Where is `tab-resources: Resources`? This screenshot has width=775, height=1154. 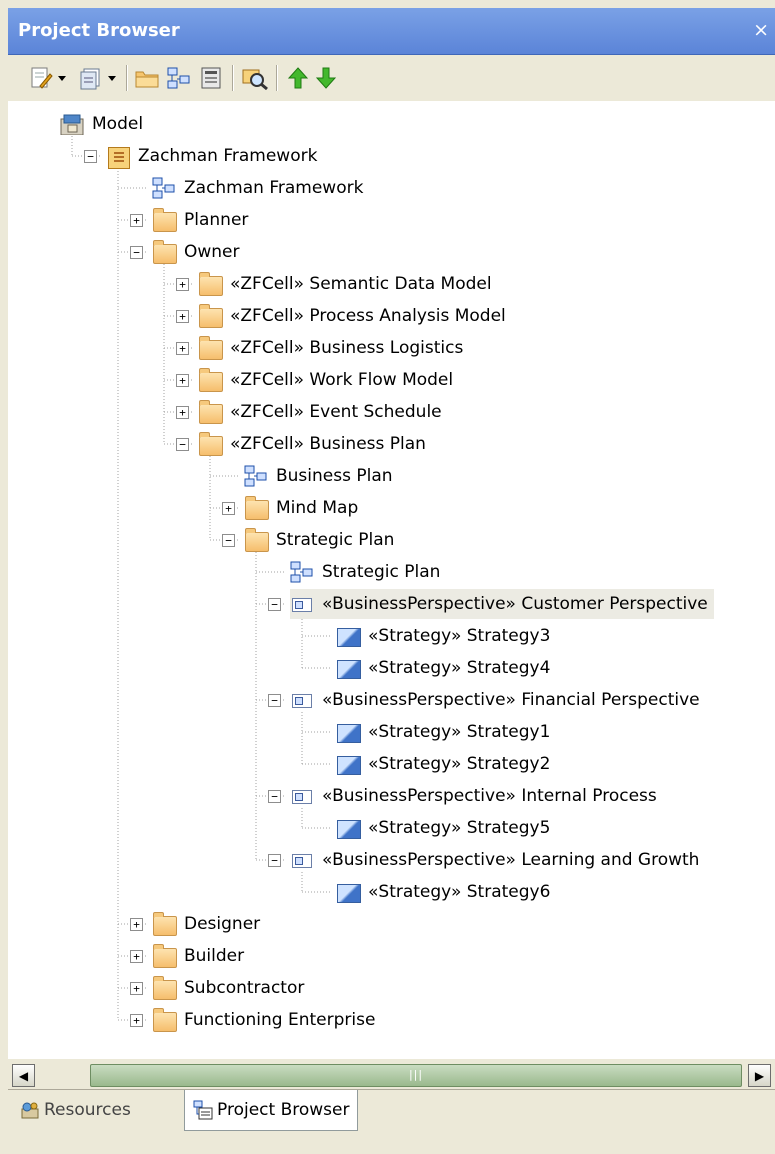
tab-resources: Resources is located at coordinates (75, 1110).